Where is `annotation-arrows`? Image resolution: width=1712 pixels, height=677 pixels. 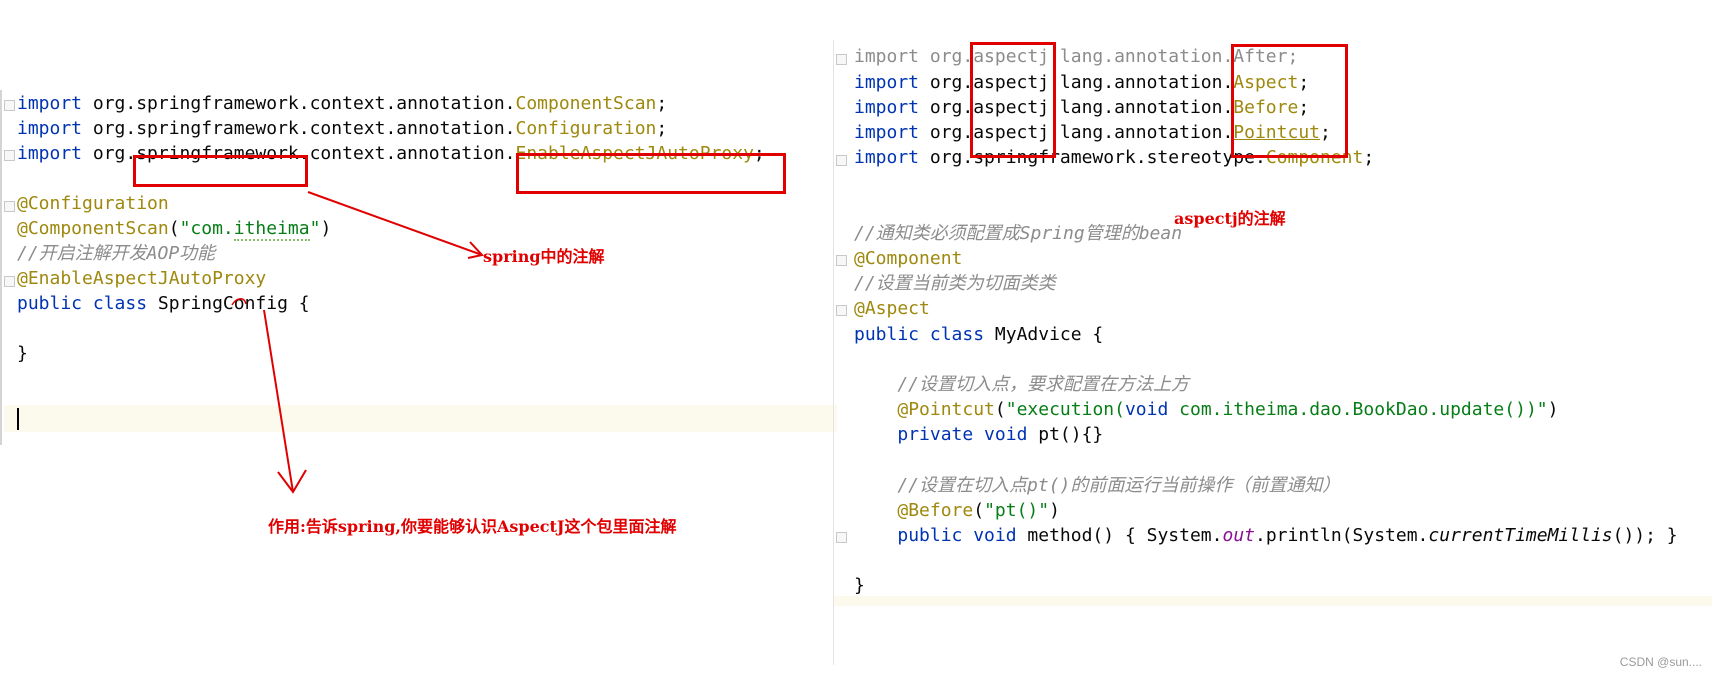 annotation-arrows is located at coordinates (357, 342).